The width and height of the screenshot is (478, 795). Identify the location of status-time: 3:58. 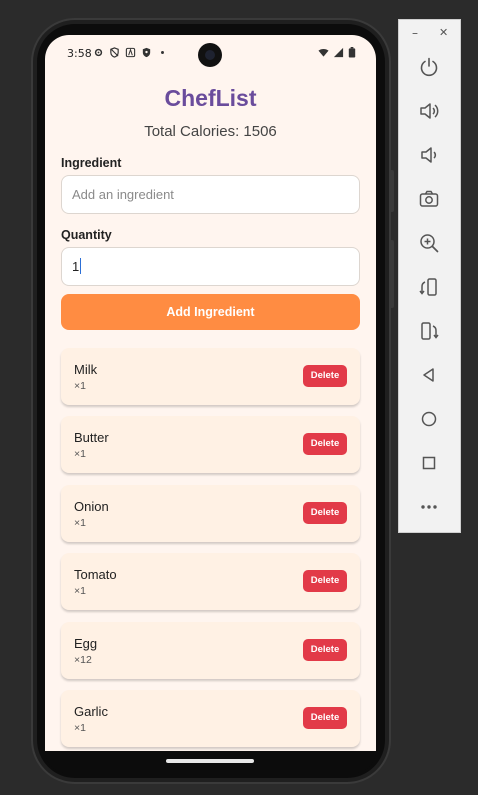
(79, 53).